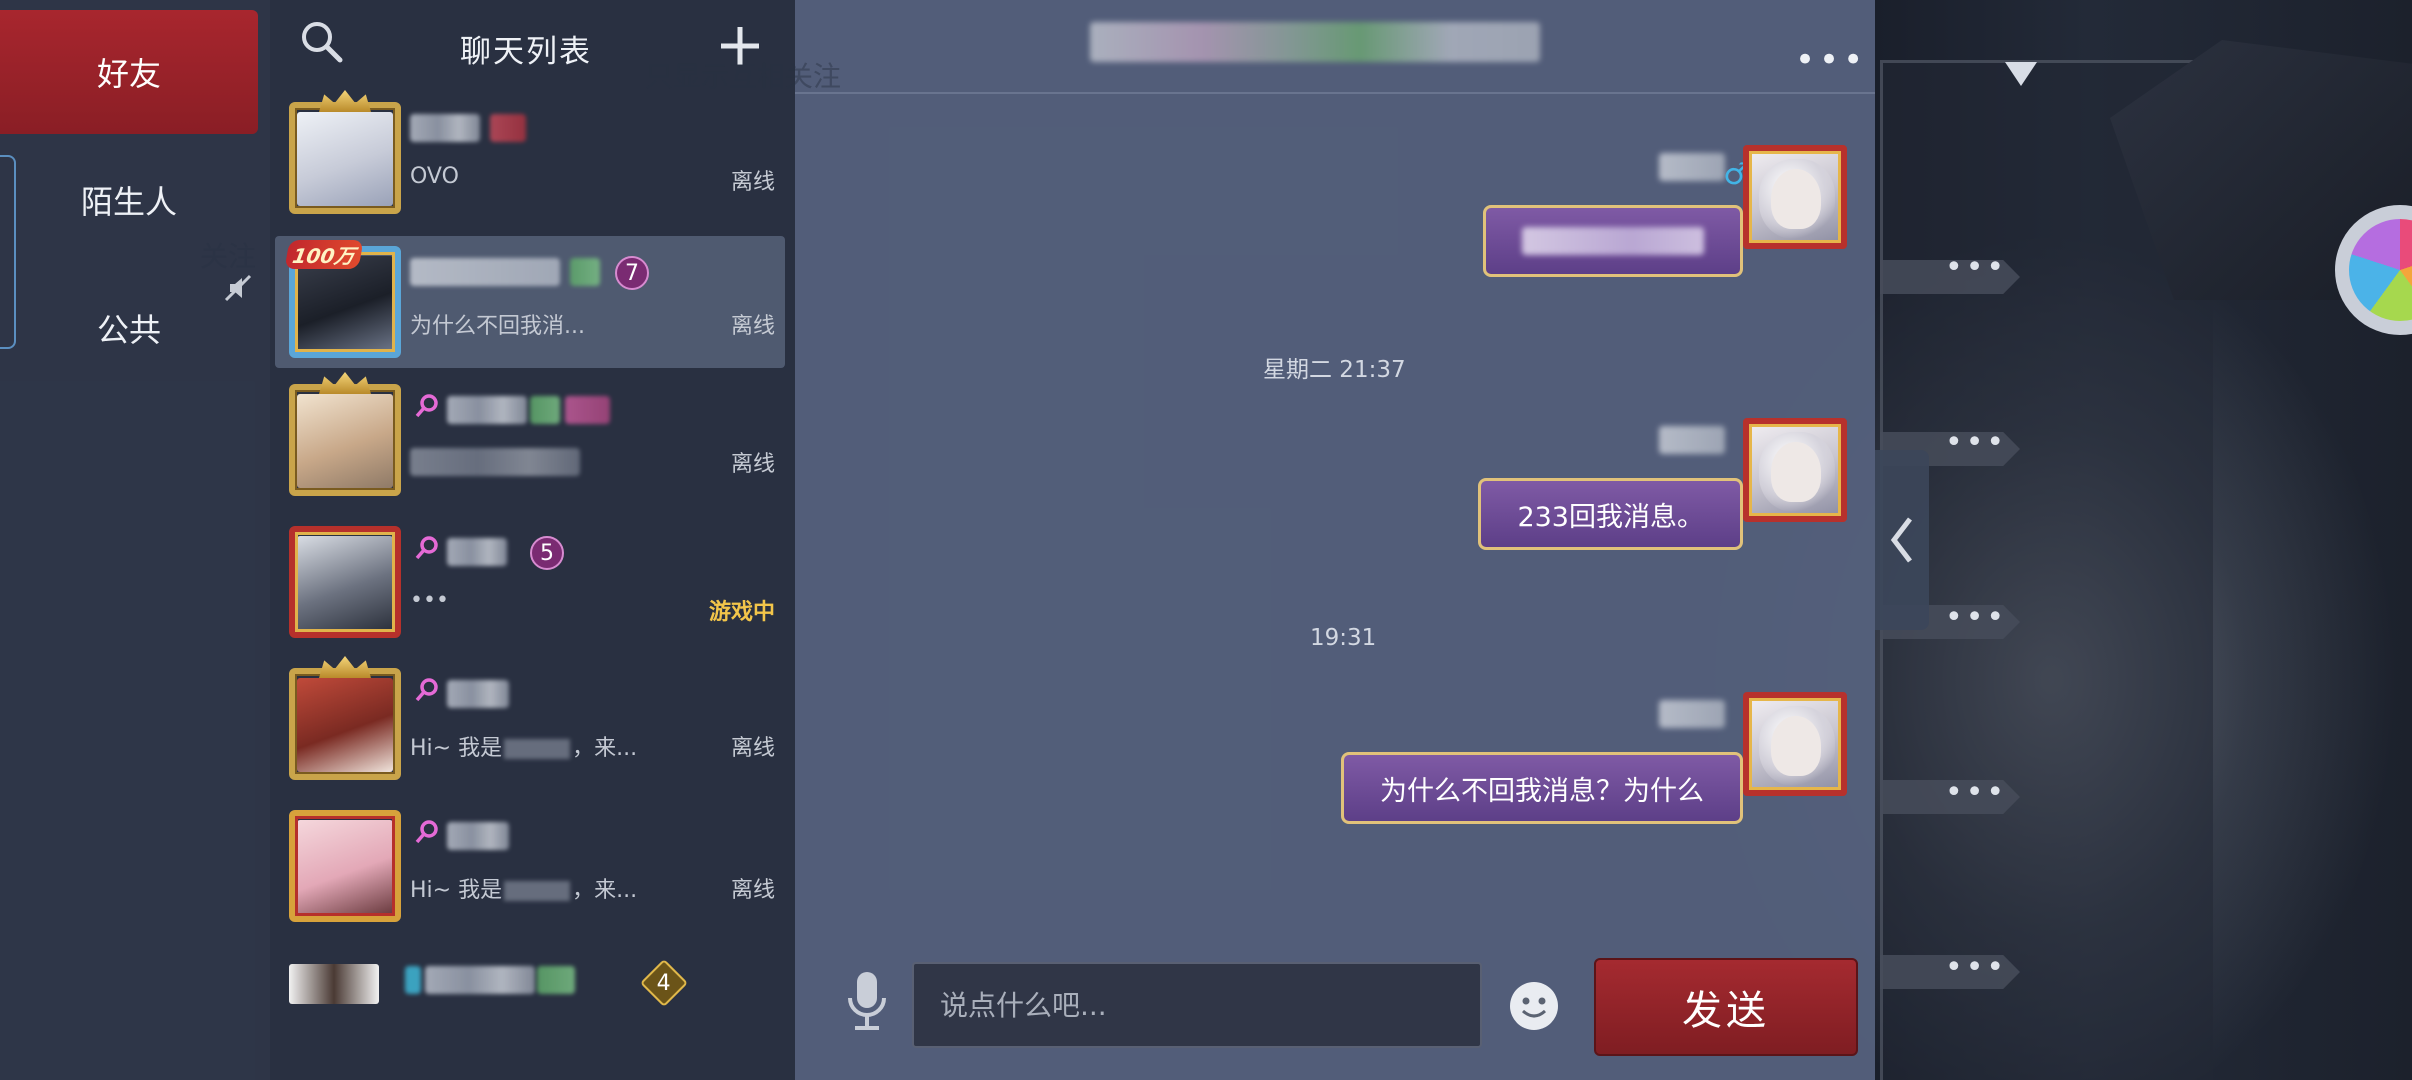  I want to click on unread-count-badge: 4, so click(664, 983).